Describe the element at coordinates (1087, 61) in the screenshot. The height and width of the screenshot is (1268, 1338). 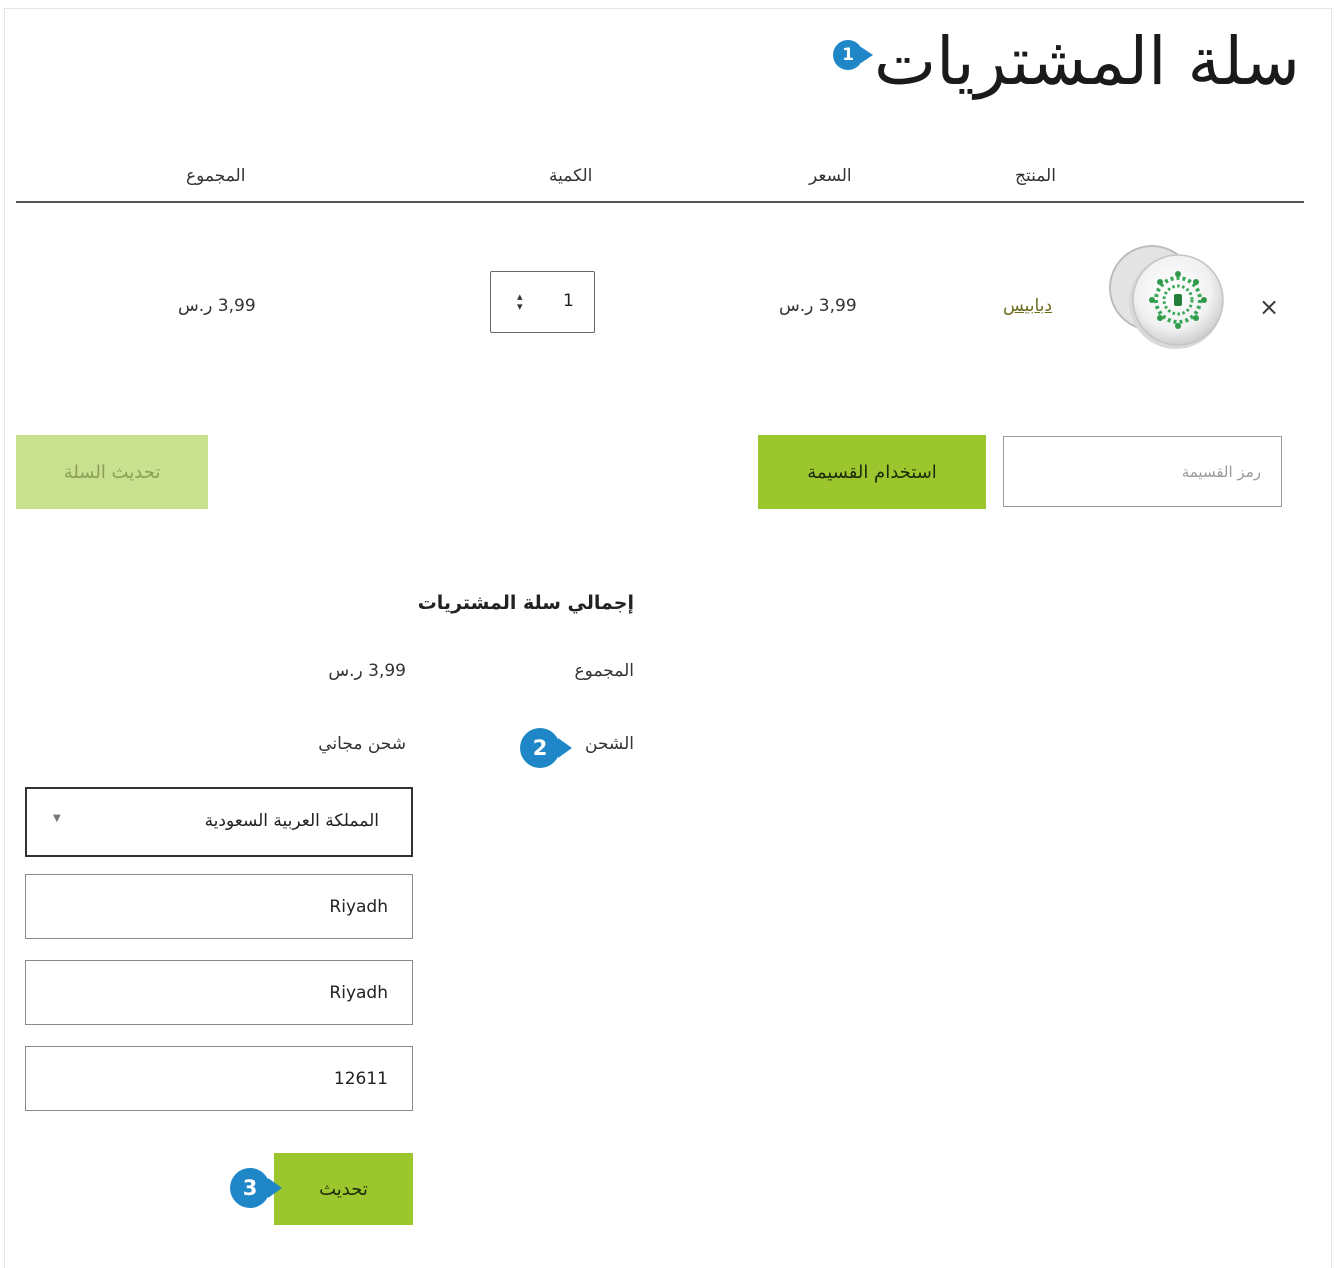
I see `page-title: سلة المشتريات` at that location.